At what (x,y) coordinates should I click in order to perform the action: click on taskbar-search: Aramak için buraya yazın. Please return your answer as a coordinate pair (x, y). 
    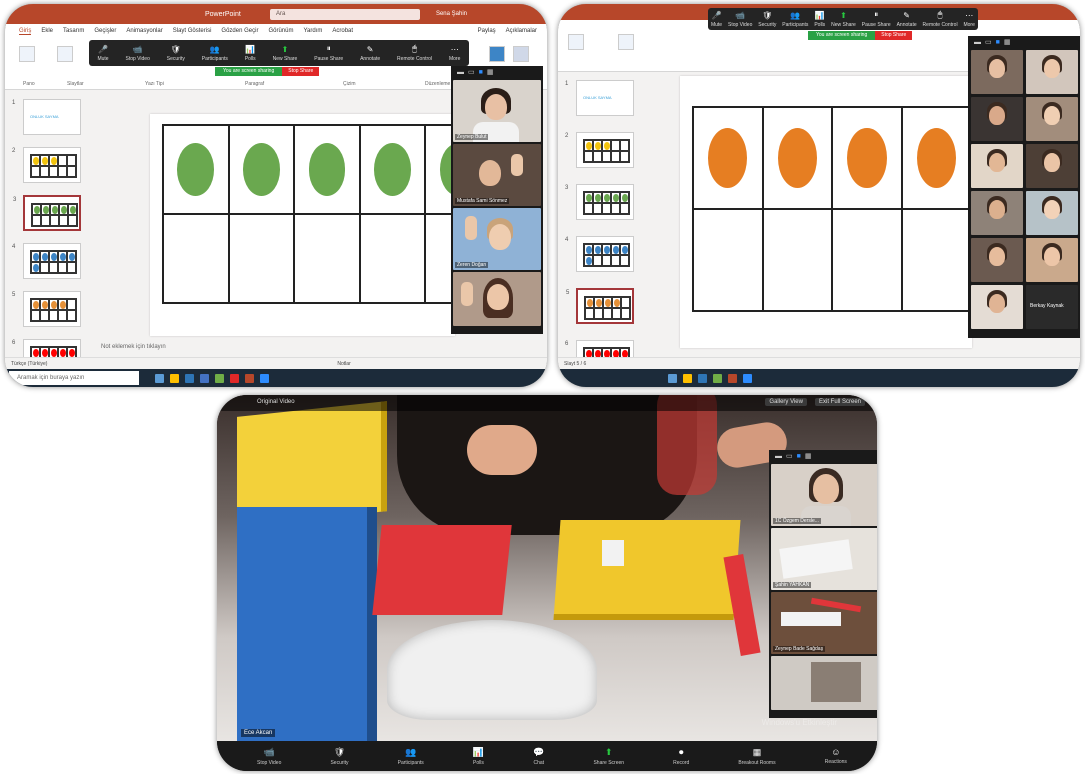
    Looking at the image, I should click on (74, 378).